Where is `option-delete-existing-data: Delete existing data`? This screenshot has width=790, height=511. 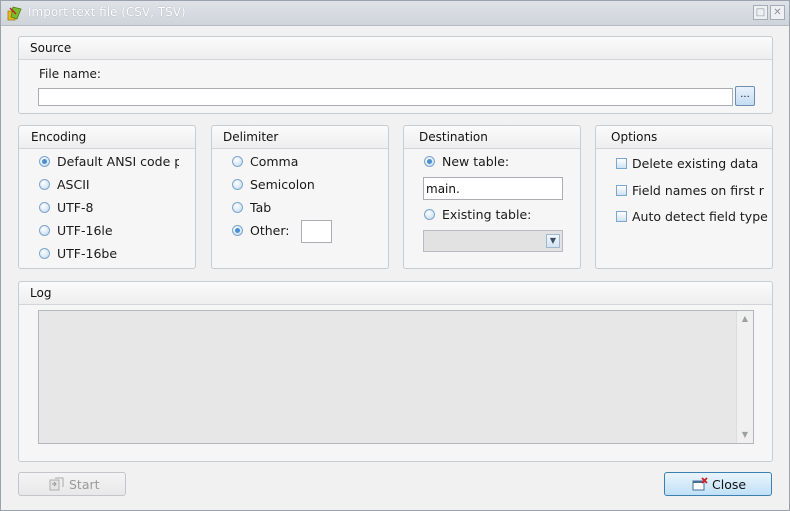
option-delete-existing-data: Delete existing data is located at coordinates (694, 165).